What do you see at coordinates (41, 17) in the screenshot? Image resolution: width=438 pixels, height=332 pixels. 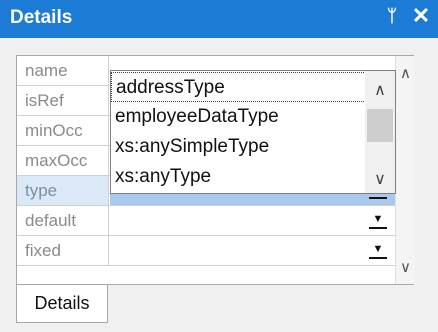 I see `panel-title: Details` at bounding box center [41, 17].